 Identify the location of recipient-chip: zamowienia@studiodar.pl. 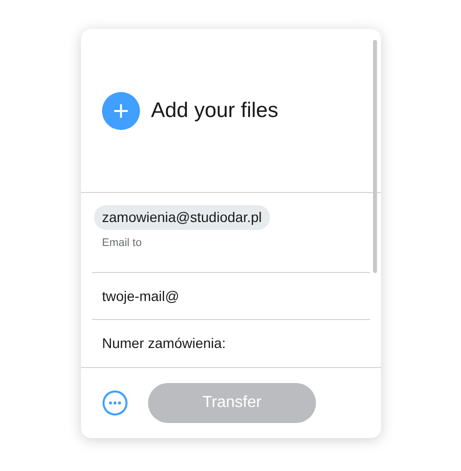
(182, 217).